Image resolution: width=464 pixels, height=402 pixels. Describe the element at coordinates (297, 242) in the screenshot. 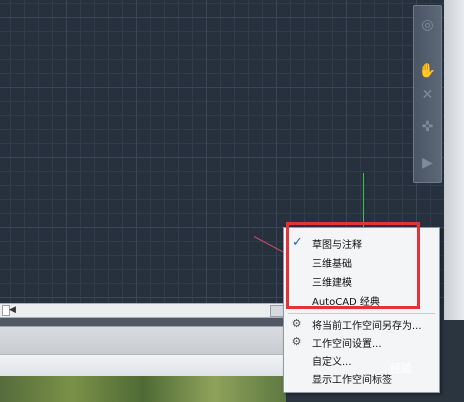

I see `check-icon: ✓` at that location.